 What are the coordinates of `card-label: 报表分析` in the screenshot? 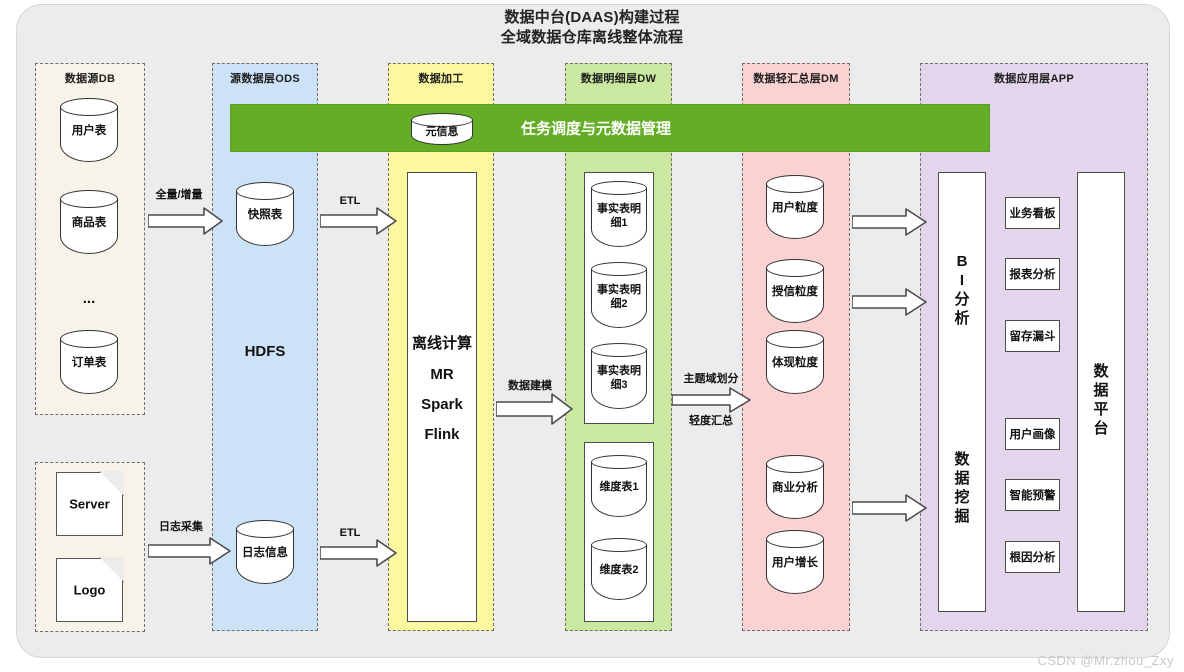 It's located at (1032, 275).